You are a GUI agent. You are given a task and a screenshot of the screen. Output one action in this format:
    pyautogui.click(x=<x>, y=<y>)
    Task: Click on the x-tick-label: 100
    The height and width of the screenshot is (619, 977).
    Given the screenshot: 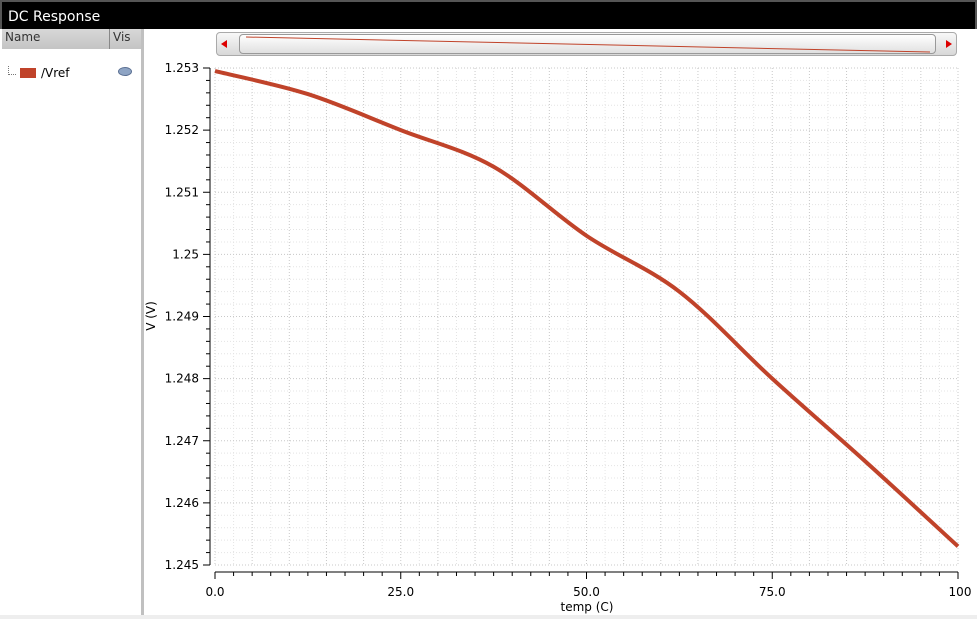 What is the action you would take?
    pyautogui.click(x=960, y=592)
    